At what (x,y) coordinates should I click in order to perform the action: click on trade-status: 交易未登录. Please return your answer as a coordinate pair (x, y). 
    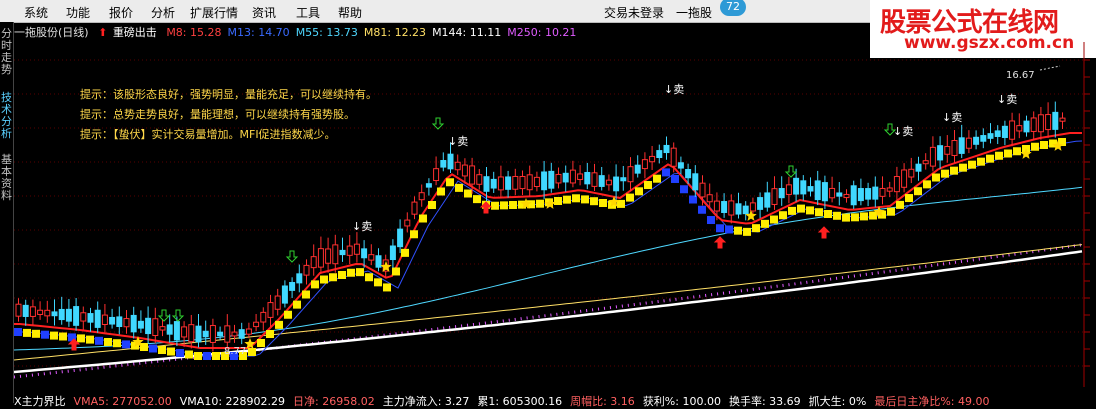
    Looking at the image, I should click on (634, 12).